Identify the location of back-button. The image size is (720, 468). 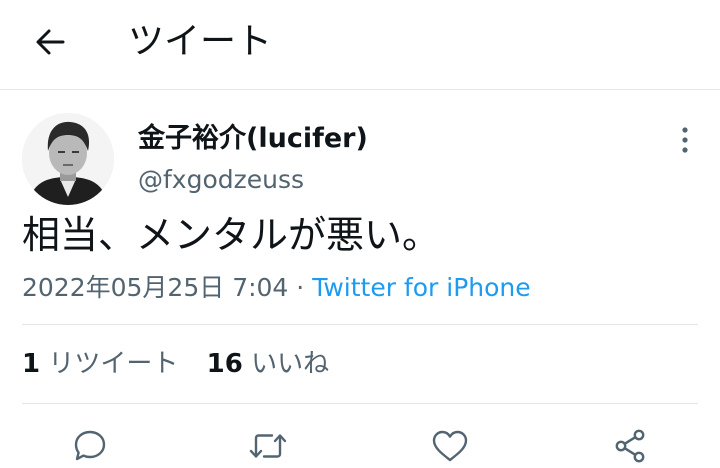
(50, 42).